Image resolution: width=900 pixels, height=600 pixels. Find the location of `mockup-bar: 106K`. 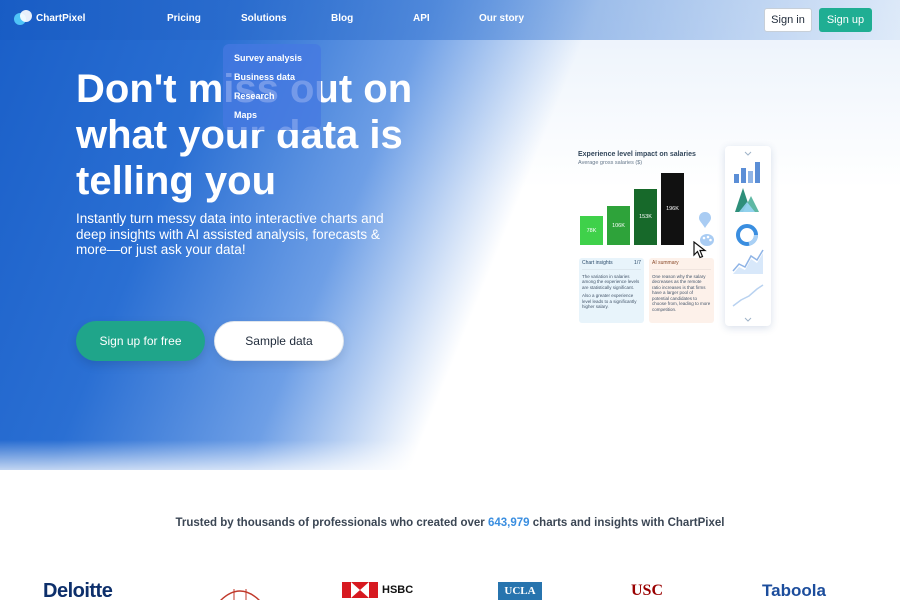

mockup-bar: 106K is located at coordinates (618, 225).